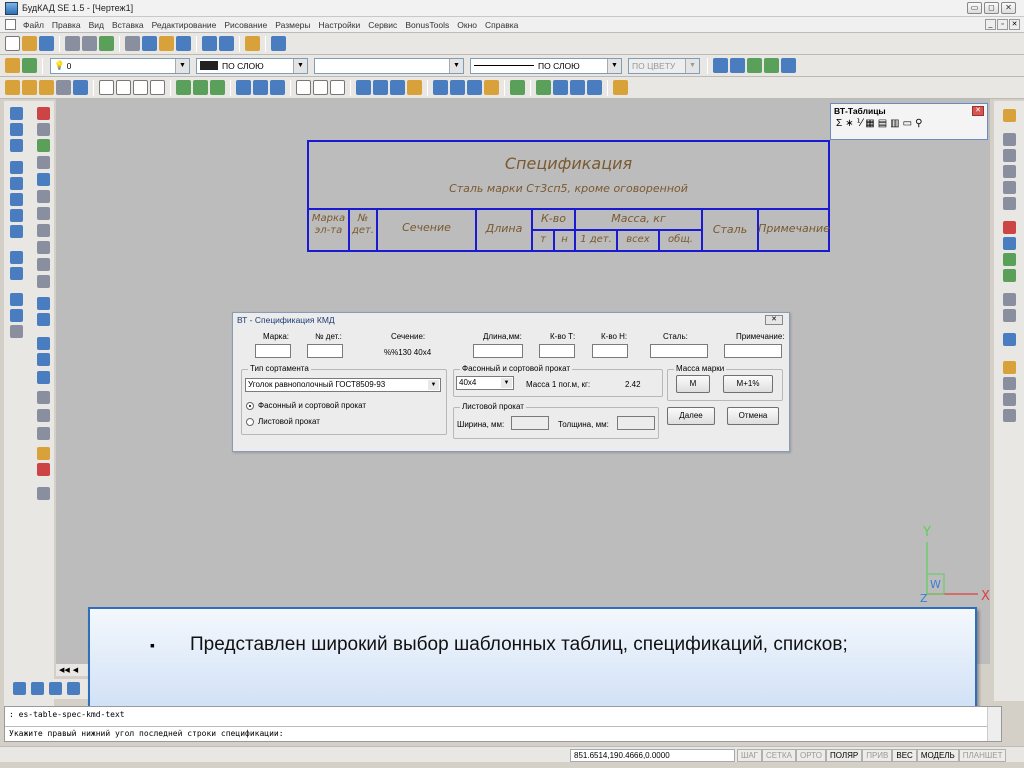  What do you see at coordinates (312, 405) in the screenshot?
I see `radio-shaped-label: Фасонный и сортовой прокат` at bounding box center [312, 405].